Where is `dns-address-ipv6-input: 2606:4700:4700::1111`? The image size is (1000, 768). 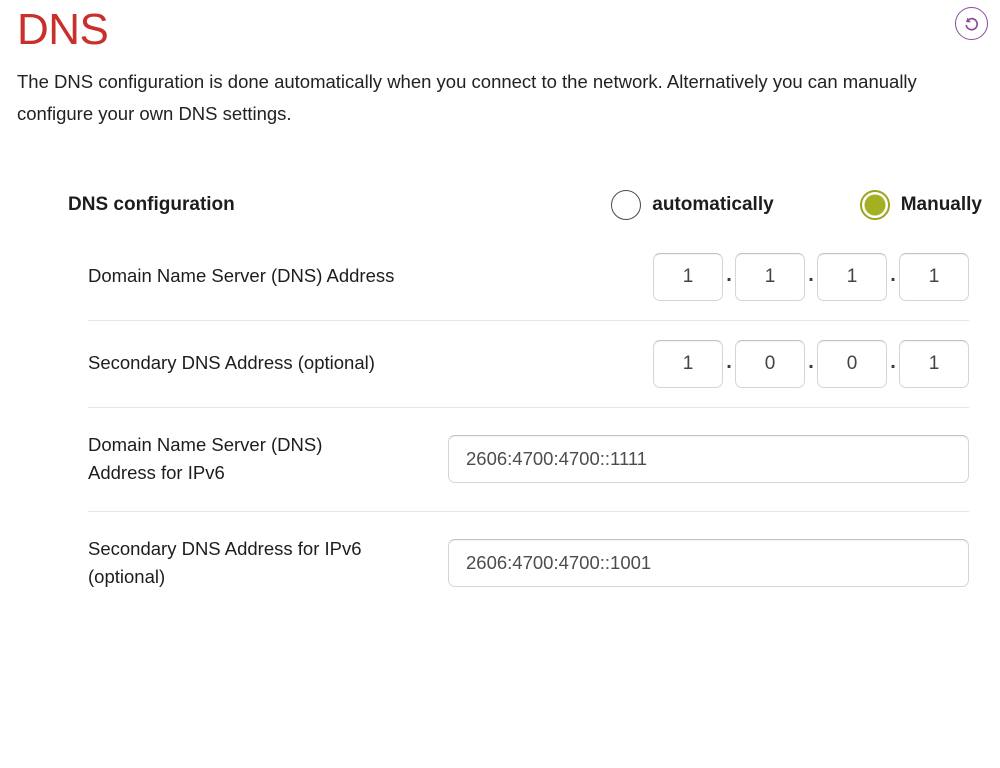
dns-address-ipv6-input: 2606:4700:4700::1111 is located at coordinates (708, 459).